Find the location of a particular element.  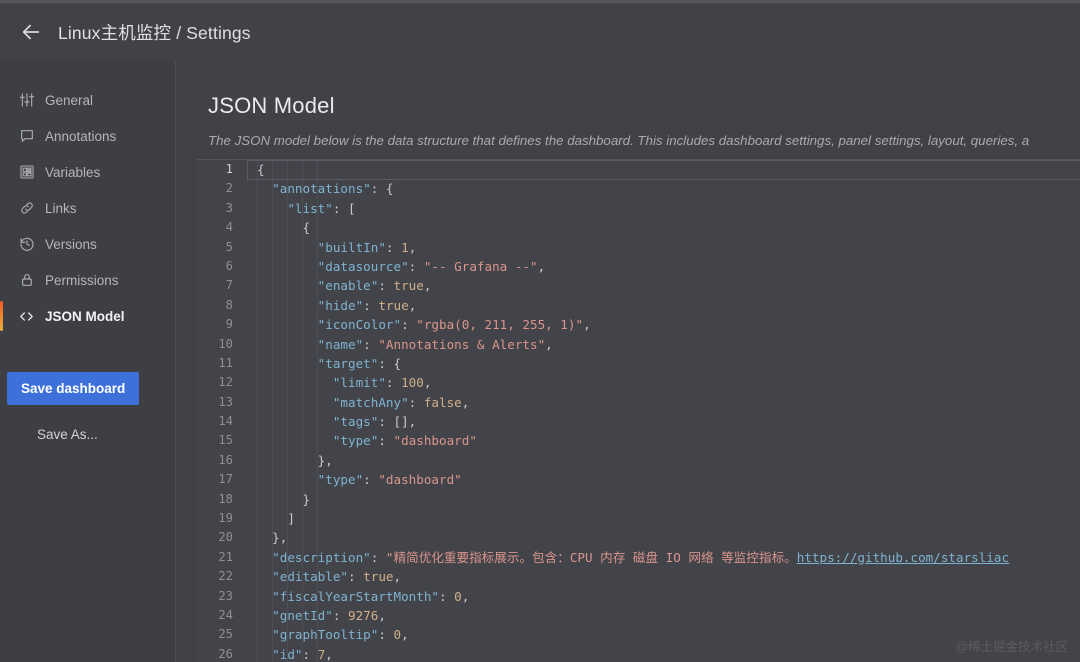

code-token: "-- Grafana --" is located at coordinates (480, 266).